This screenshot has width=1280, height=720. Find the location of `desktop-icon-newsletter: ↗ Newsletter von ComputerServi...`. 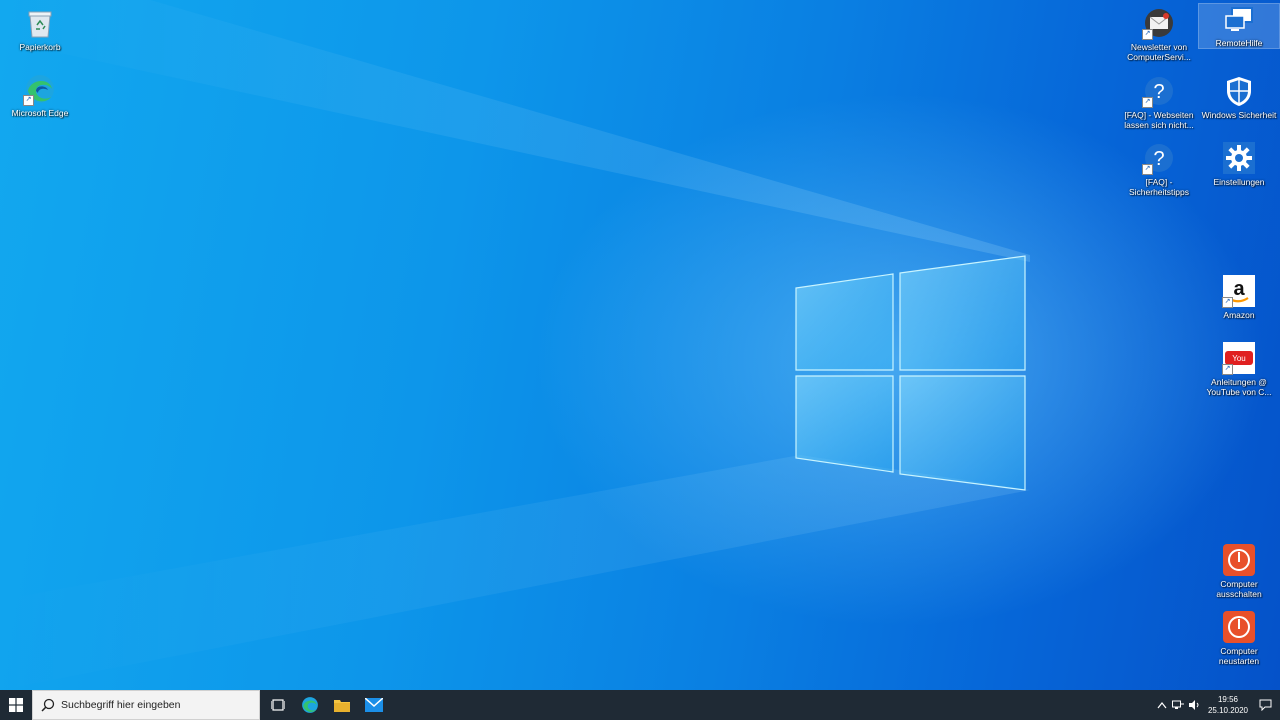

desktop-icon-newsletter: ↗ Newsletter von ComputerServi... is located at coordinates (1159, 34).